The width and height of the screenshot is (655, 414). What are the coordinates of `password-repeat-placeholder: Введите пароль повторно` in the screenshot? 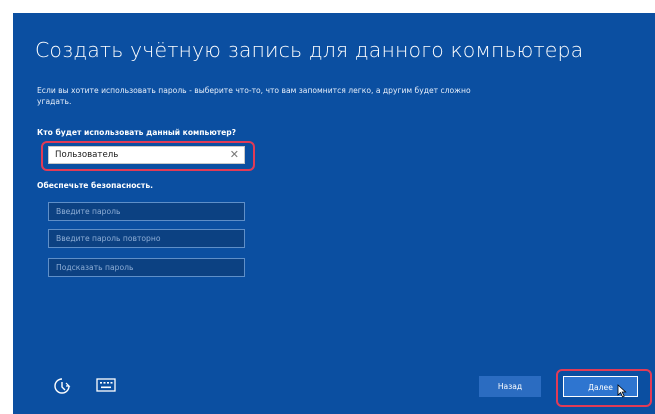 It's located at (108, 238).